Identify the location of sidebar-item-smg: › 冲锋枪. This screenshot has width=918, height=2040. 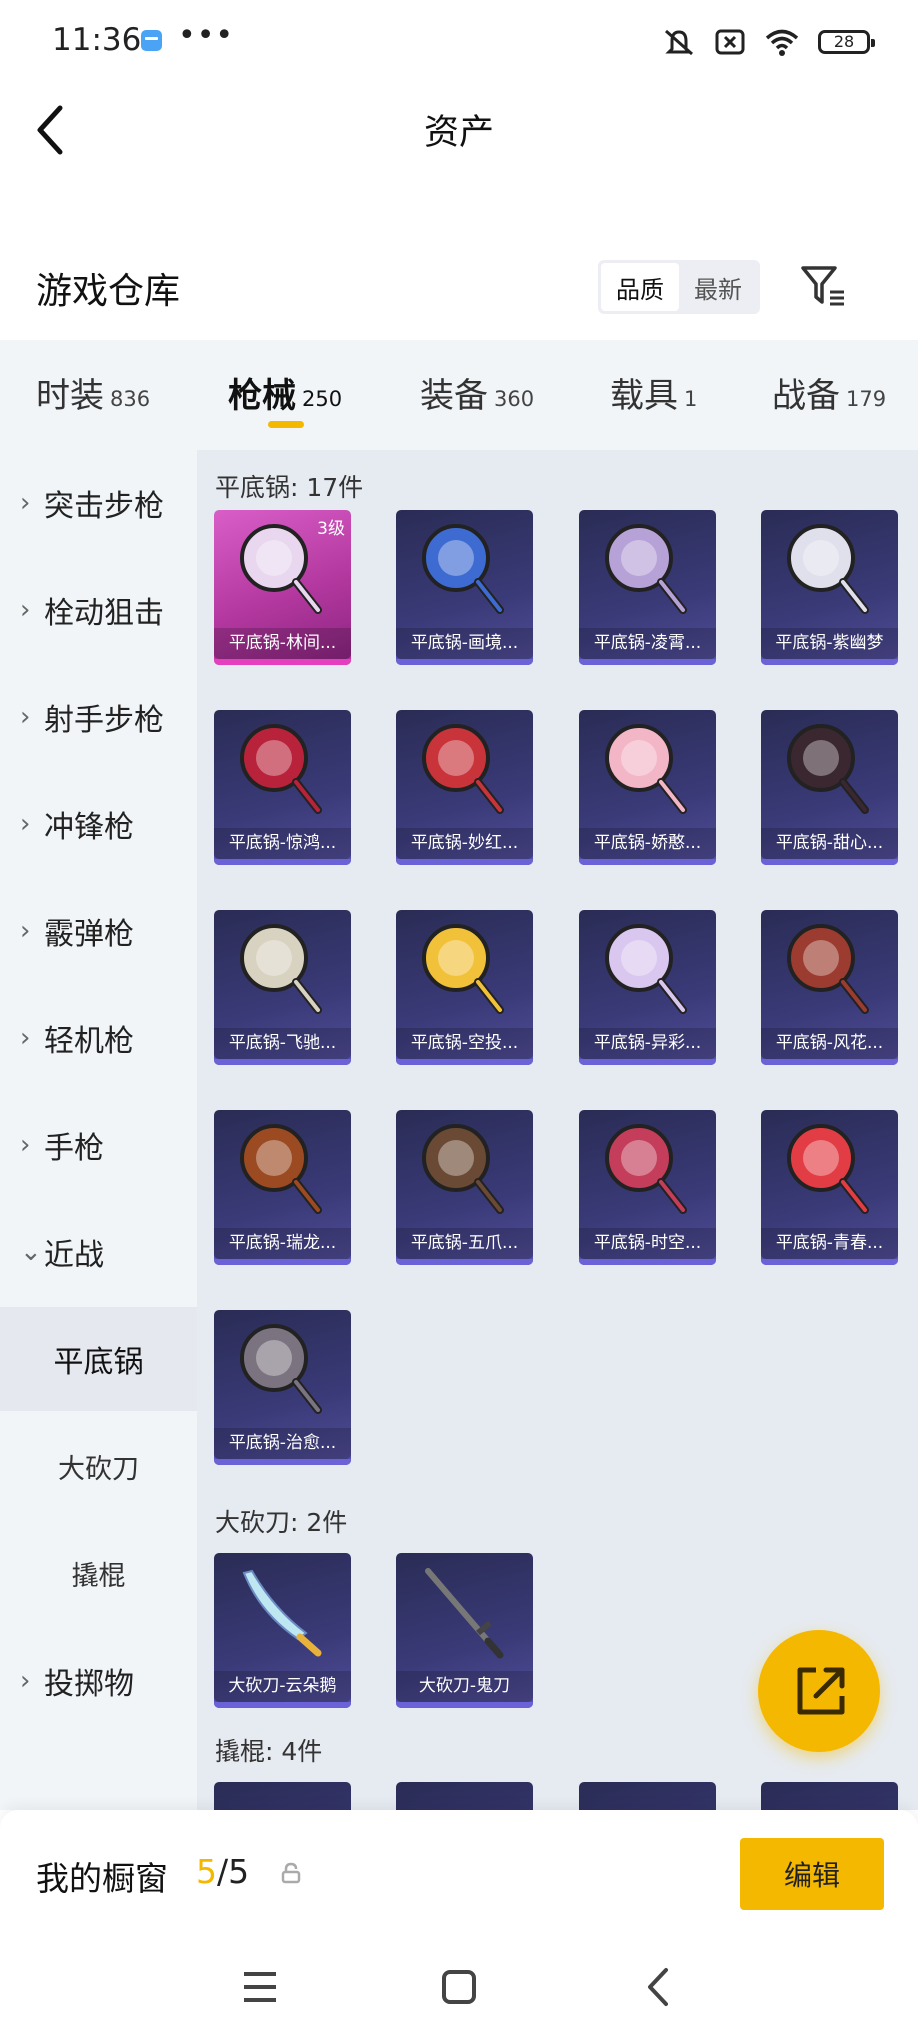
(98, 824).